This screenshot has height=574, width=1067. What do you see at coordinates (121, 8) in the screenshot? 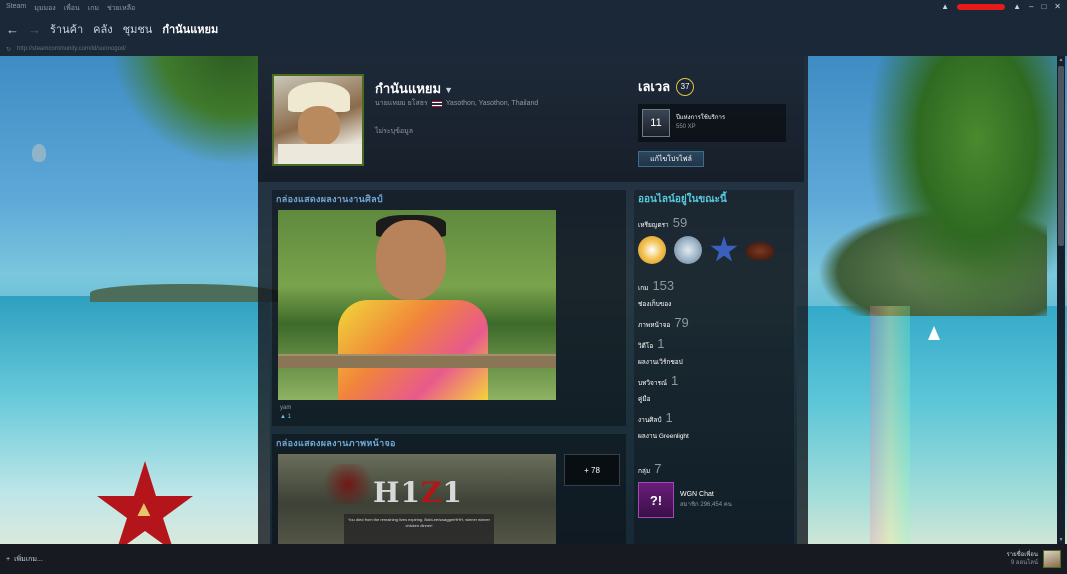
I see `menu-help: ช่วยเหลือ` at bounding box center [121, 8].